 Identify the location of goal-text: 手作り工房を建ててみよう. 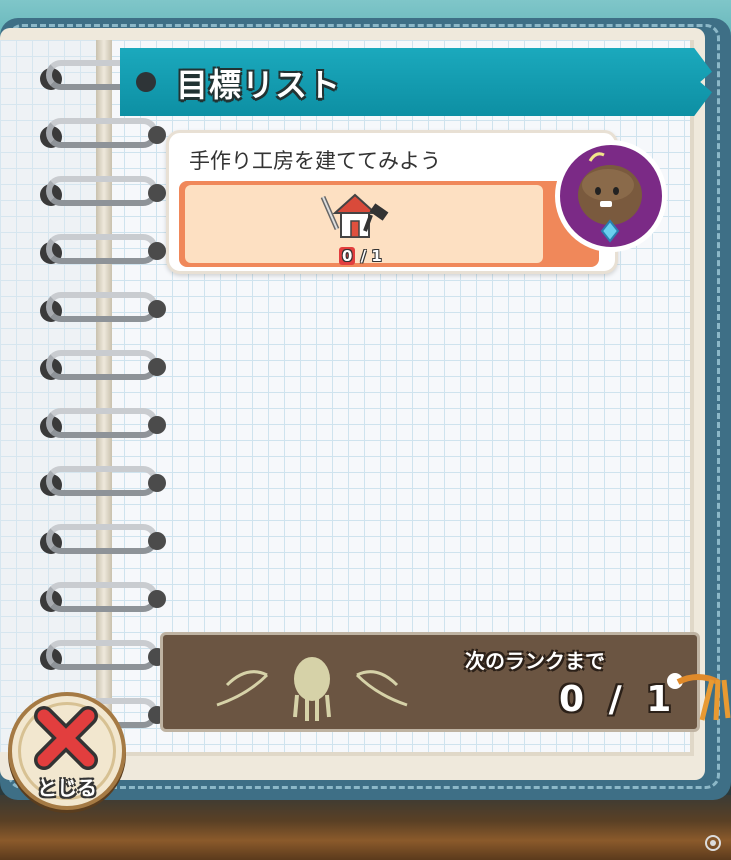
(315, 161).